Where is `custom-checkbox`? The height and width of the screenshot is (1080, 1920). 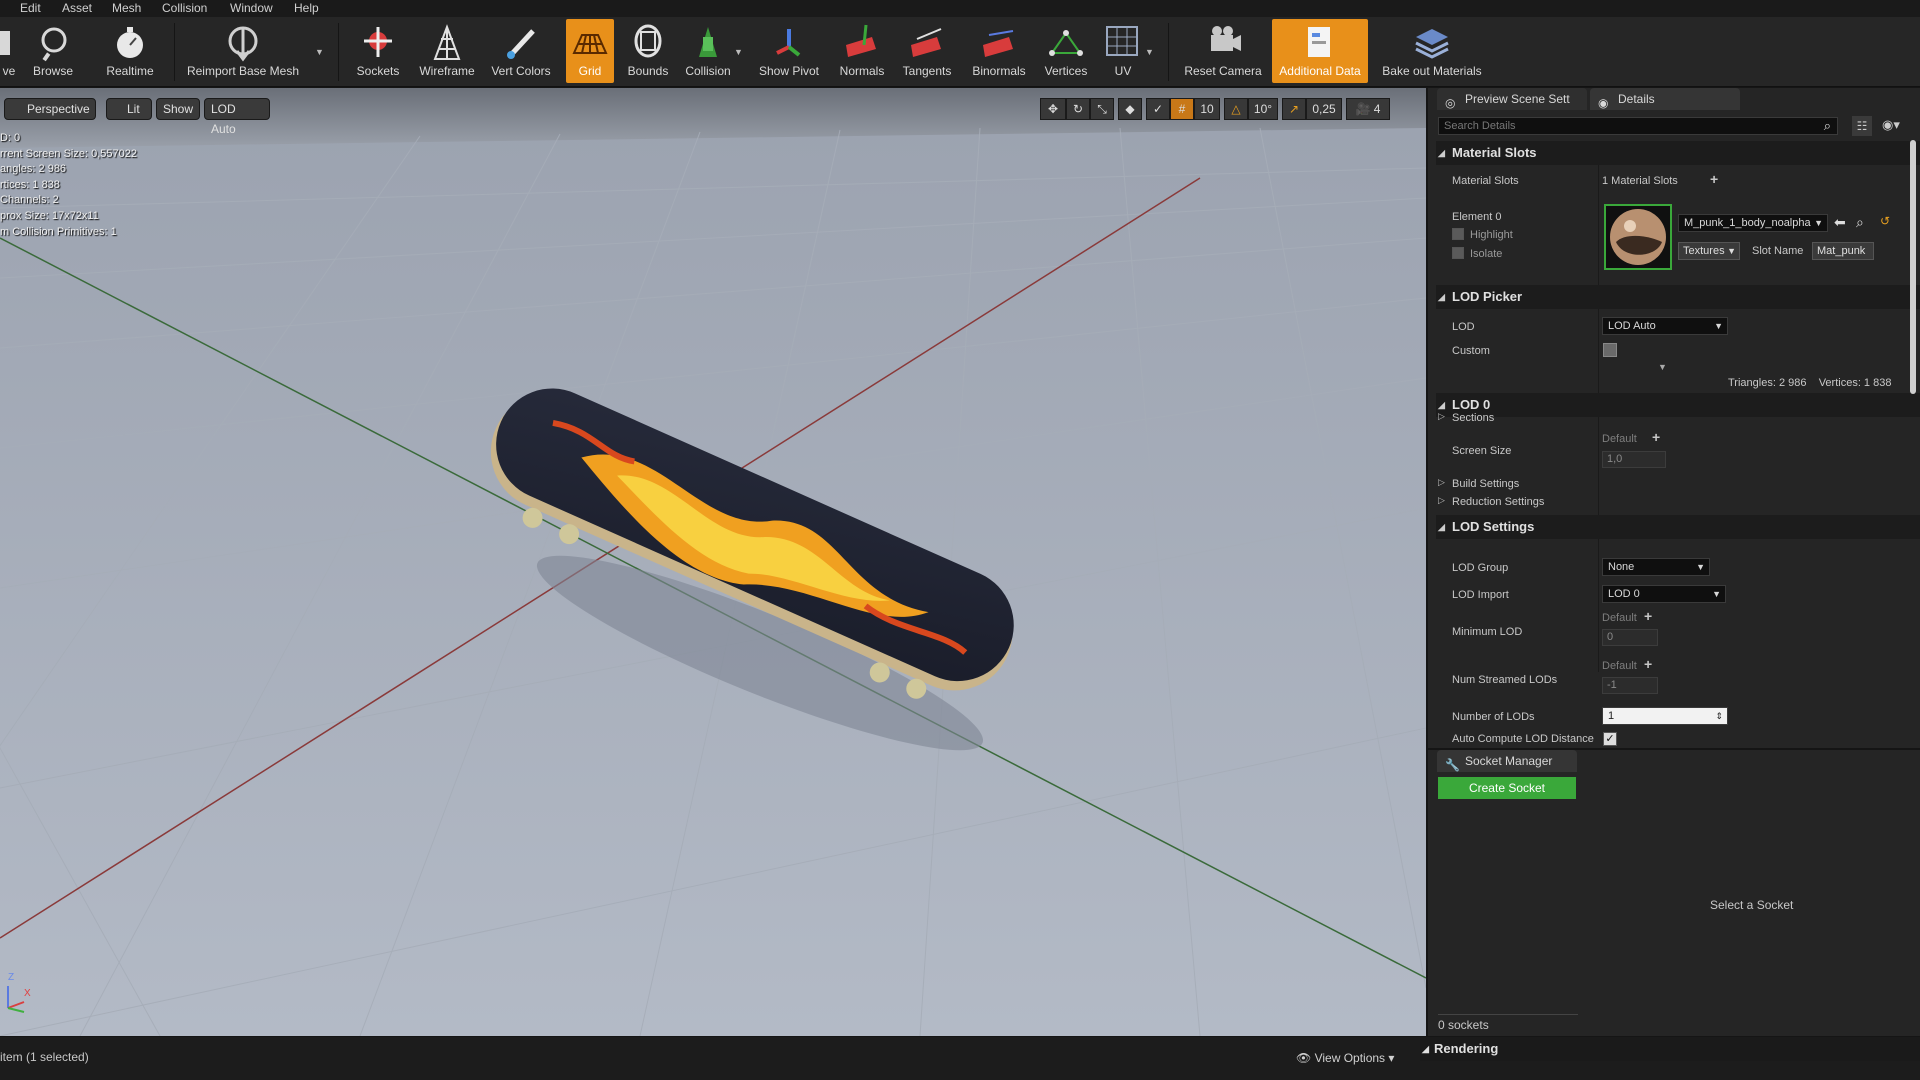 custom-checkbox is located at coordinates (1610, 350).